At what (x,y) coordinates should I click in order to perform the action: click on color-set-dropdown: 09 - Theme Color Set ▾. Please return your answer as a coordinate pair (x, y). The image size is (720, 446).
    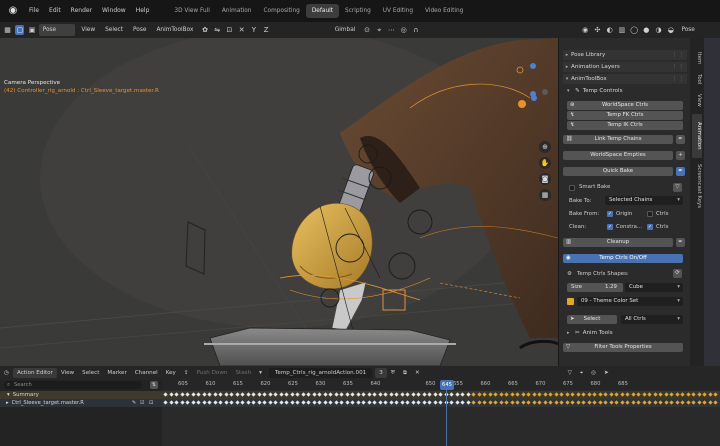
    Looking at the image, I should click on (630, 301).